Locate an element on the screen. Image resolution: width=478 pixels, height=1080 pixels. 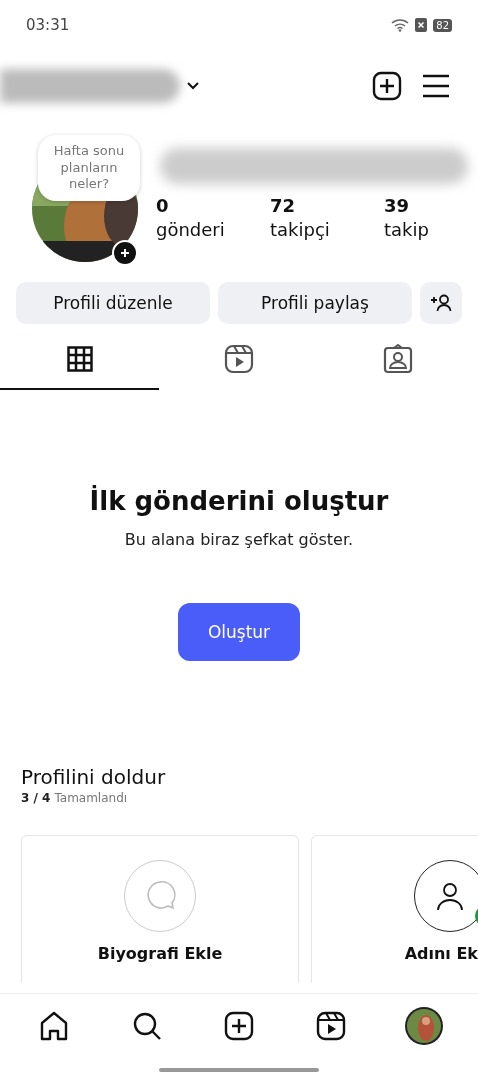
stat-label: takipçi is located at coordinates (300, 230).